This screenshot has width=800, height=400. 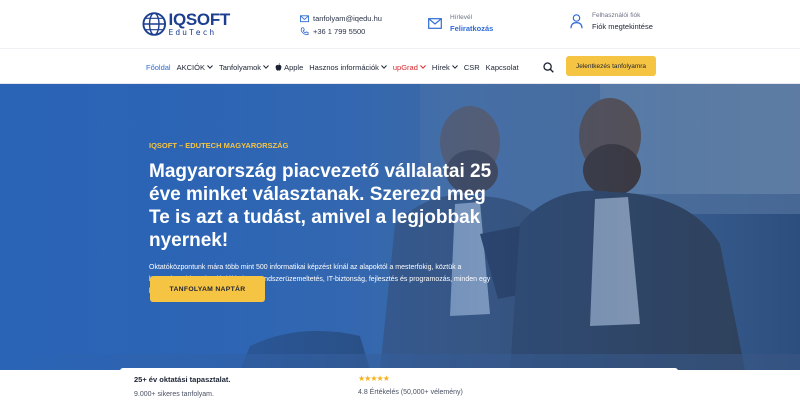 I want to click on rating-text: 4.8 Értékelés (50,000+ vélemény), so click(x=410, y=392).